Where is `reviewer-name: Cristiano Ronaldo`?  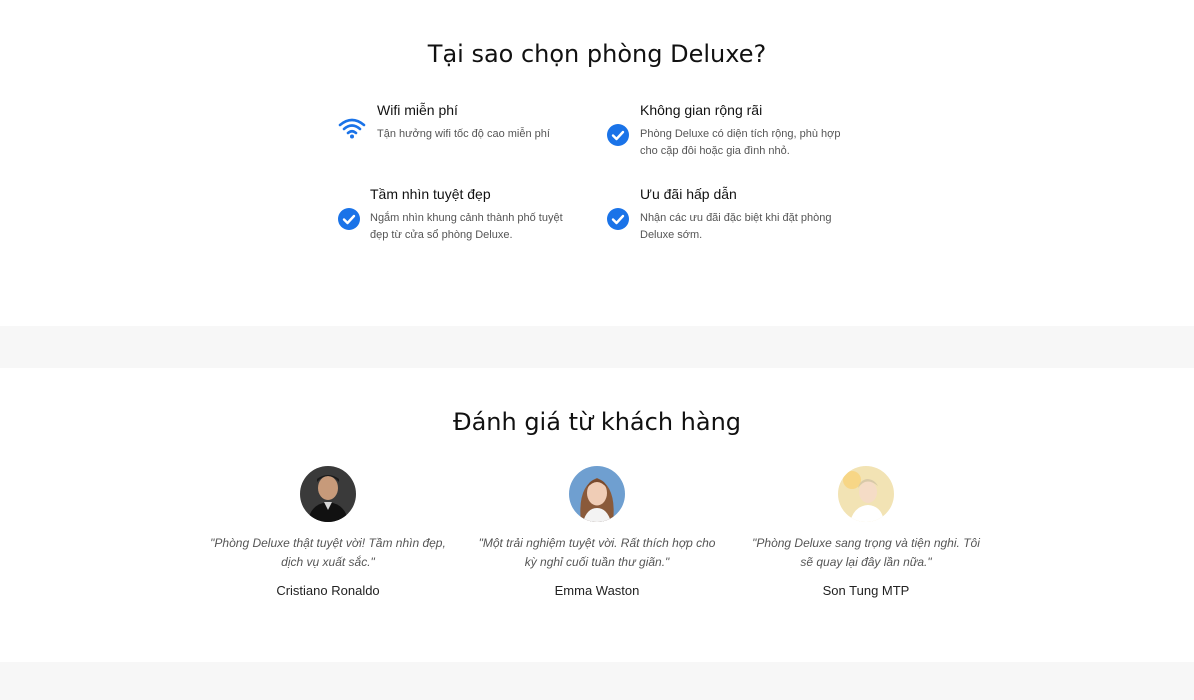 reviewer-name: Cristiano Ronaldo is located at coordinates (328, 590).